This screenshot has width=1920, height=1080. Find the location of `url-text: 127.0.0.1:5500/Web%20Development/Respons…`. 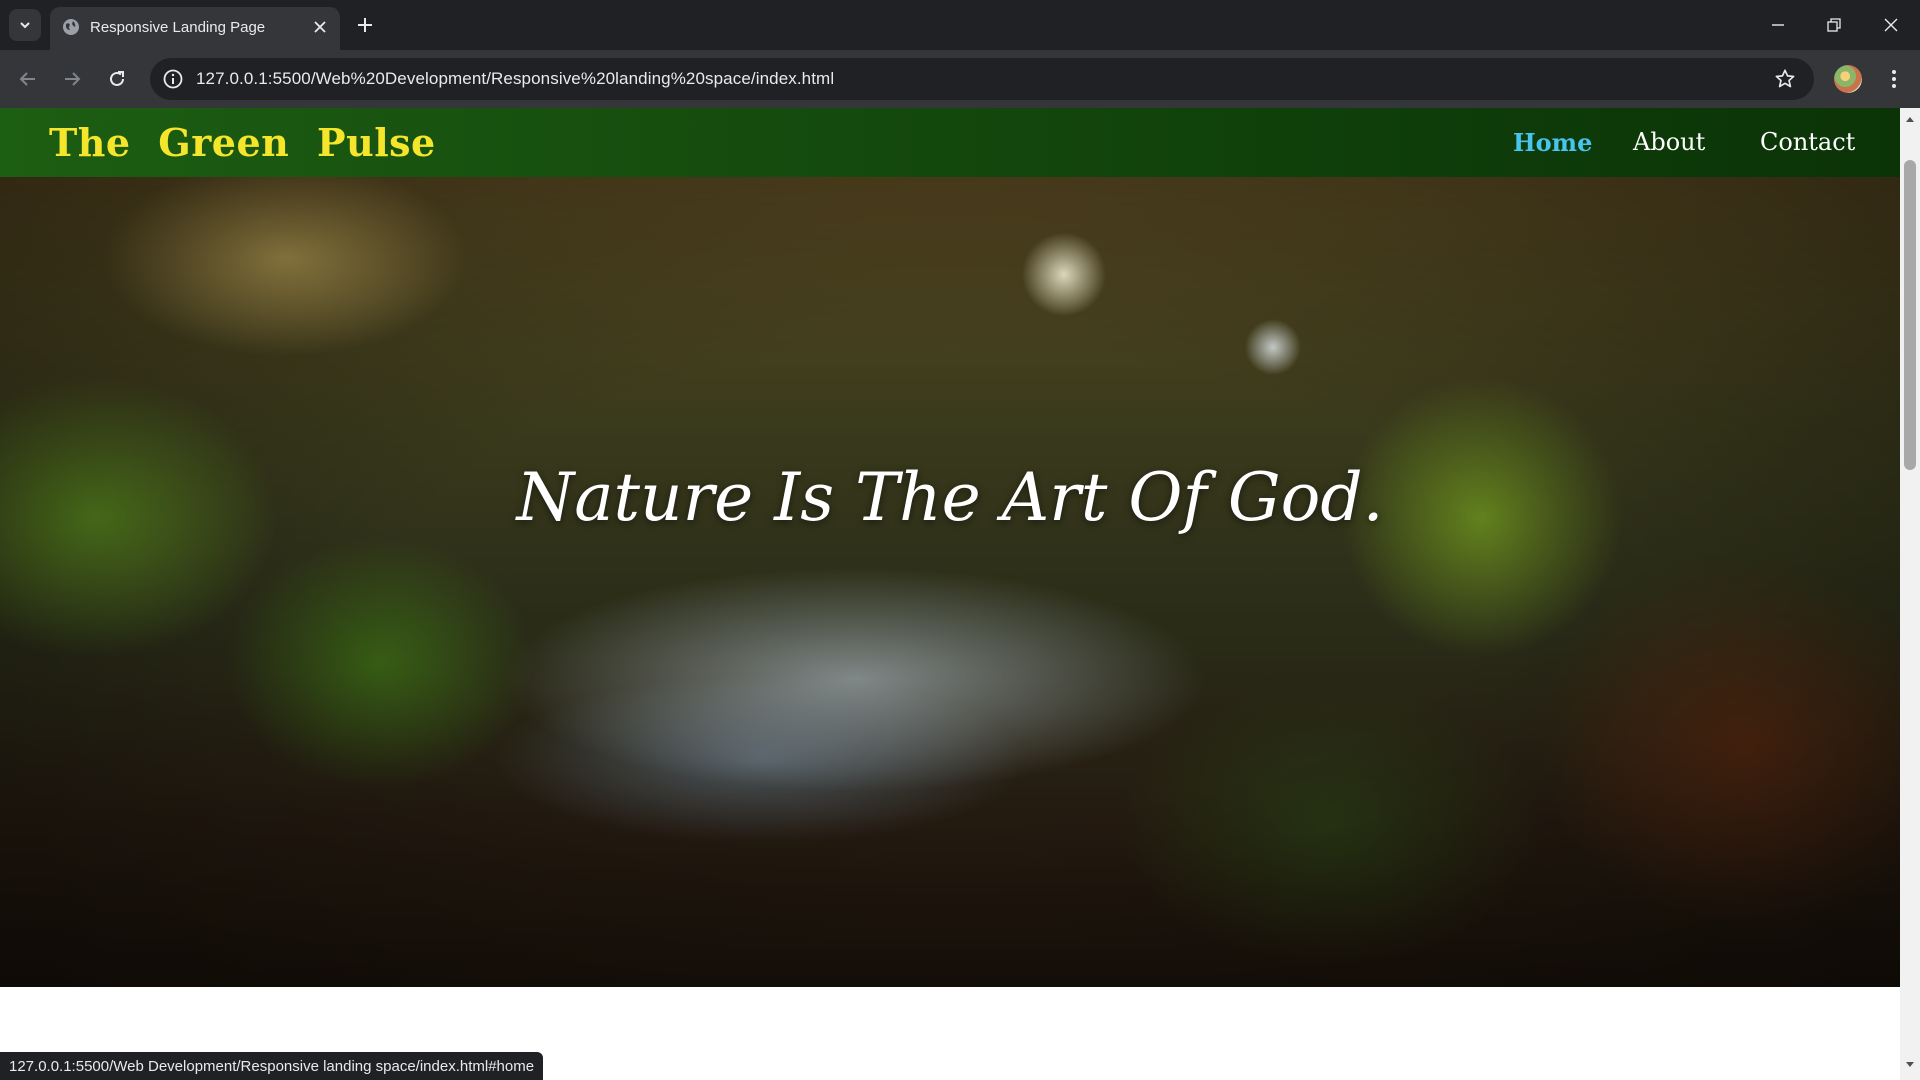

url-text: 127.0.0.1:5500/Web%20Development/Respons… is located at coordinates (515, 78).